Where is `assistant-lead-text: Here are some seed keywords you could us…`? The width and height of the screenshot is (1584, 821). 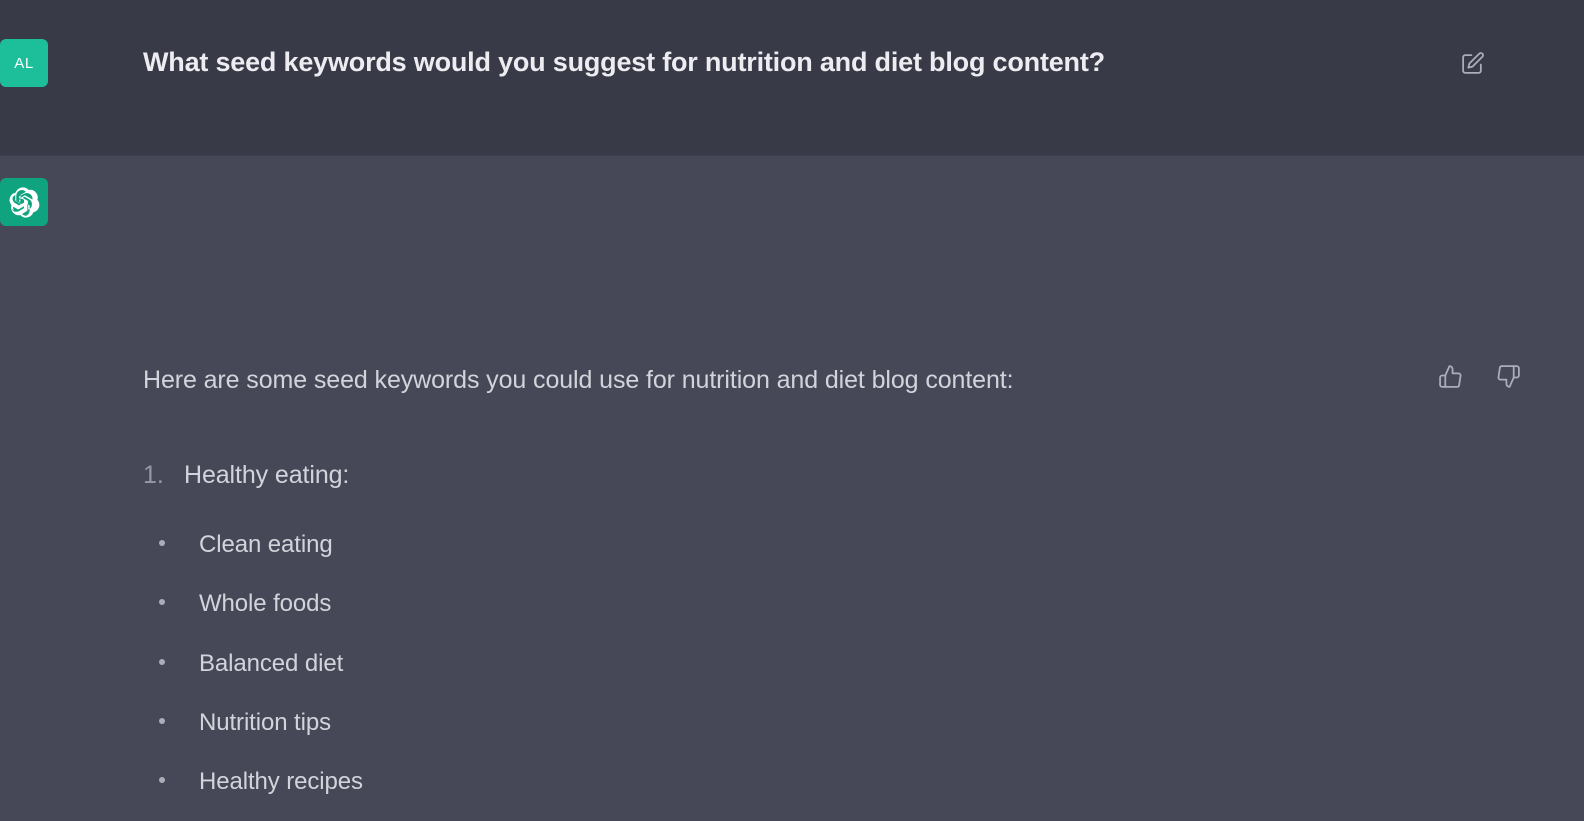
assistant-lead-text: Here are some seed keywords you could us… is located at coordinates (578, 380).